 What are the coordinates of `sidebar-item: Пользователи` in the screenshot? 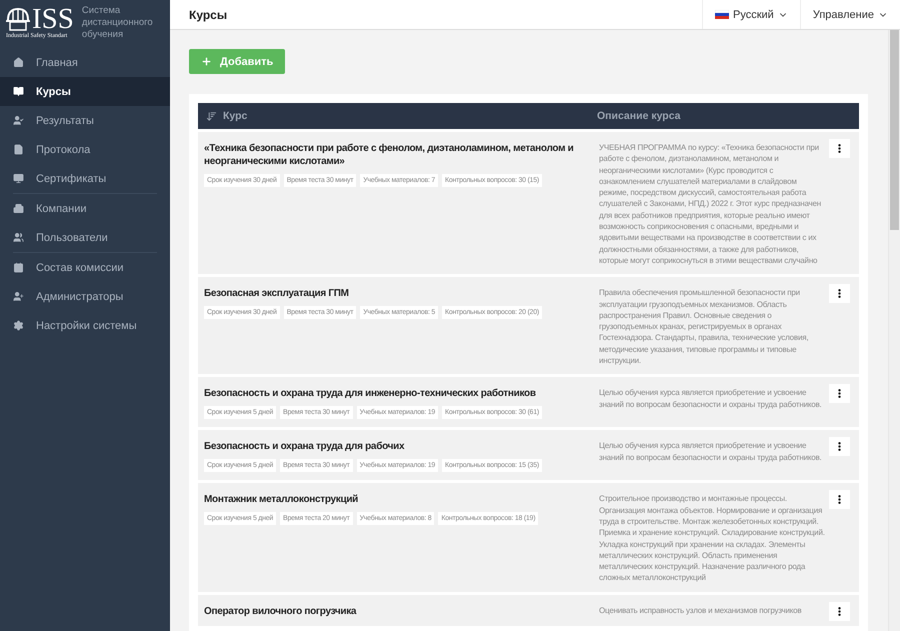 It's located at (85, 237).